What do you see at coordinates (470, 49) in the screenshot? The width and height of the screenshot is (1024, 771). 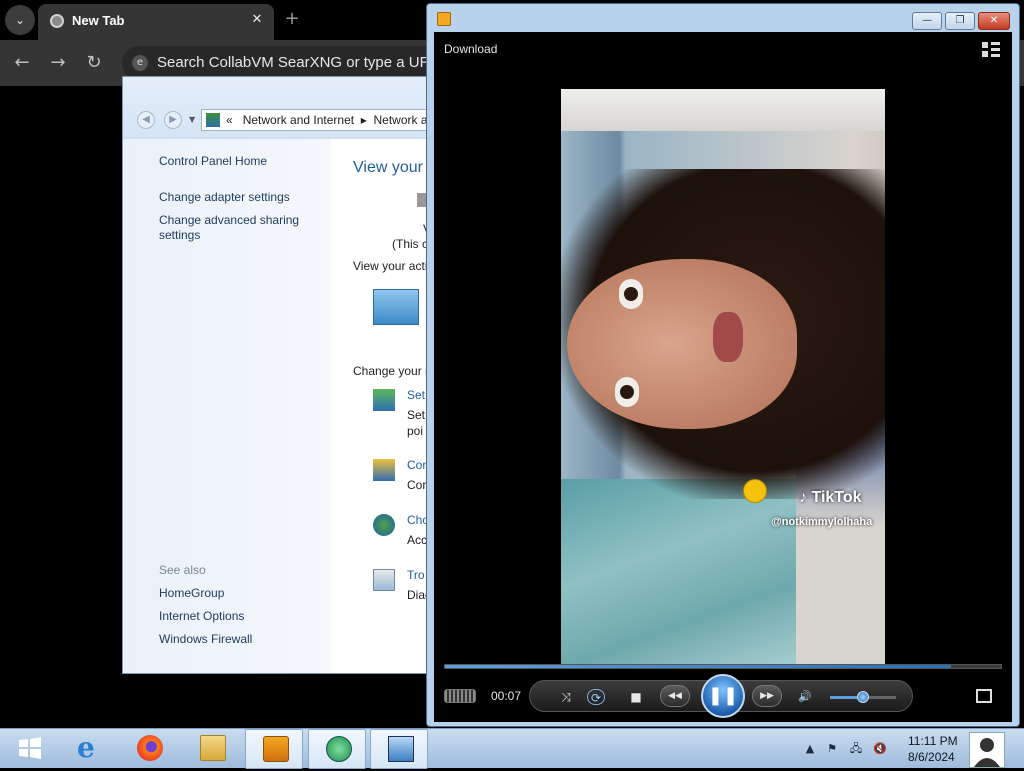 I see `download-label: Download` at bounding box center [470, 49].